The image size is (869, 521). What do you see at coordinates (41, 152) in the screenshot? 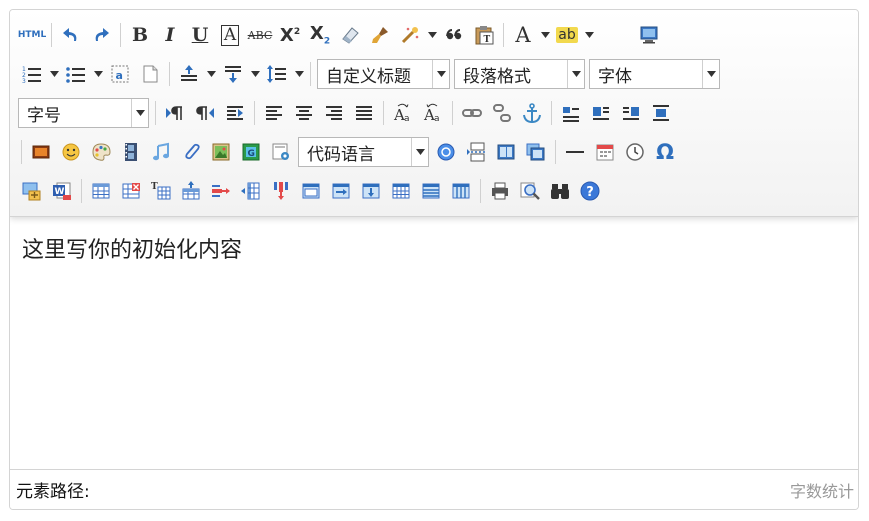
I see `simple-upload-button` at bounding box center [41, 152].